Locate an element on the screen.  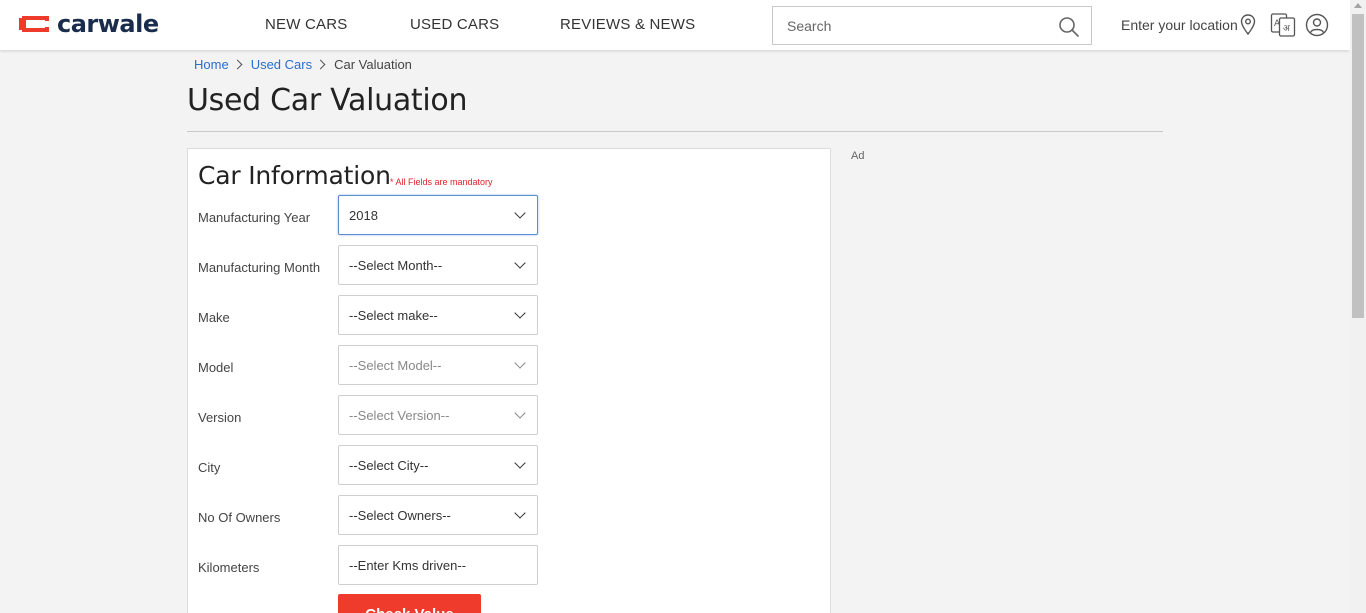
select-value: --Select Month-- is located at coordinates (396, 265).